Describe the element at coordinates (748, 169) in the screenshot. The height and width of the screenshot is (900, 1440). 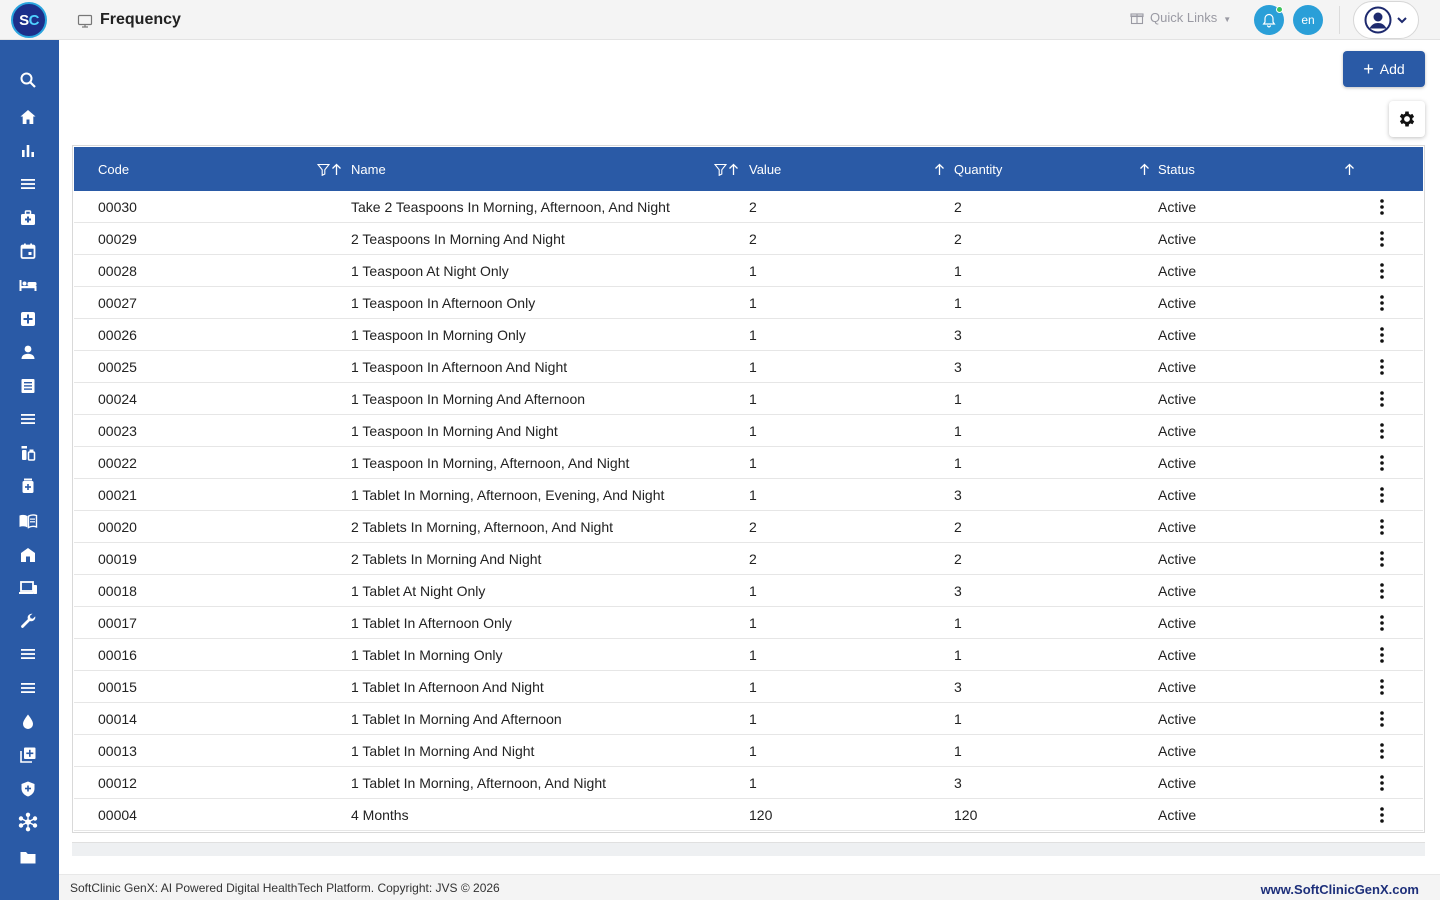
I see `table-header: Code Name Value Quantity Status` at that location.